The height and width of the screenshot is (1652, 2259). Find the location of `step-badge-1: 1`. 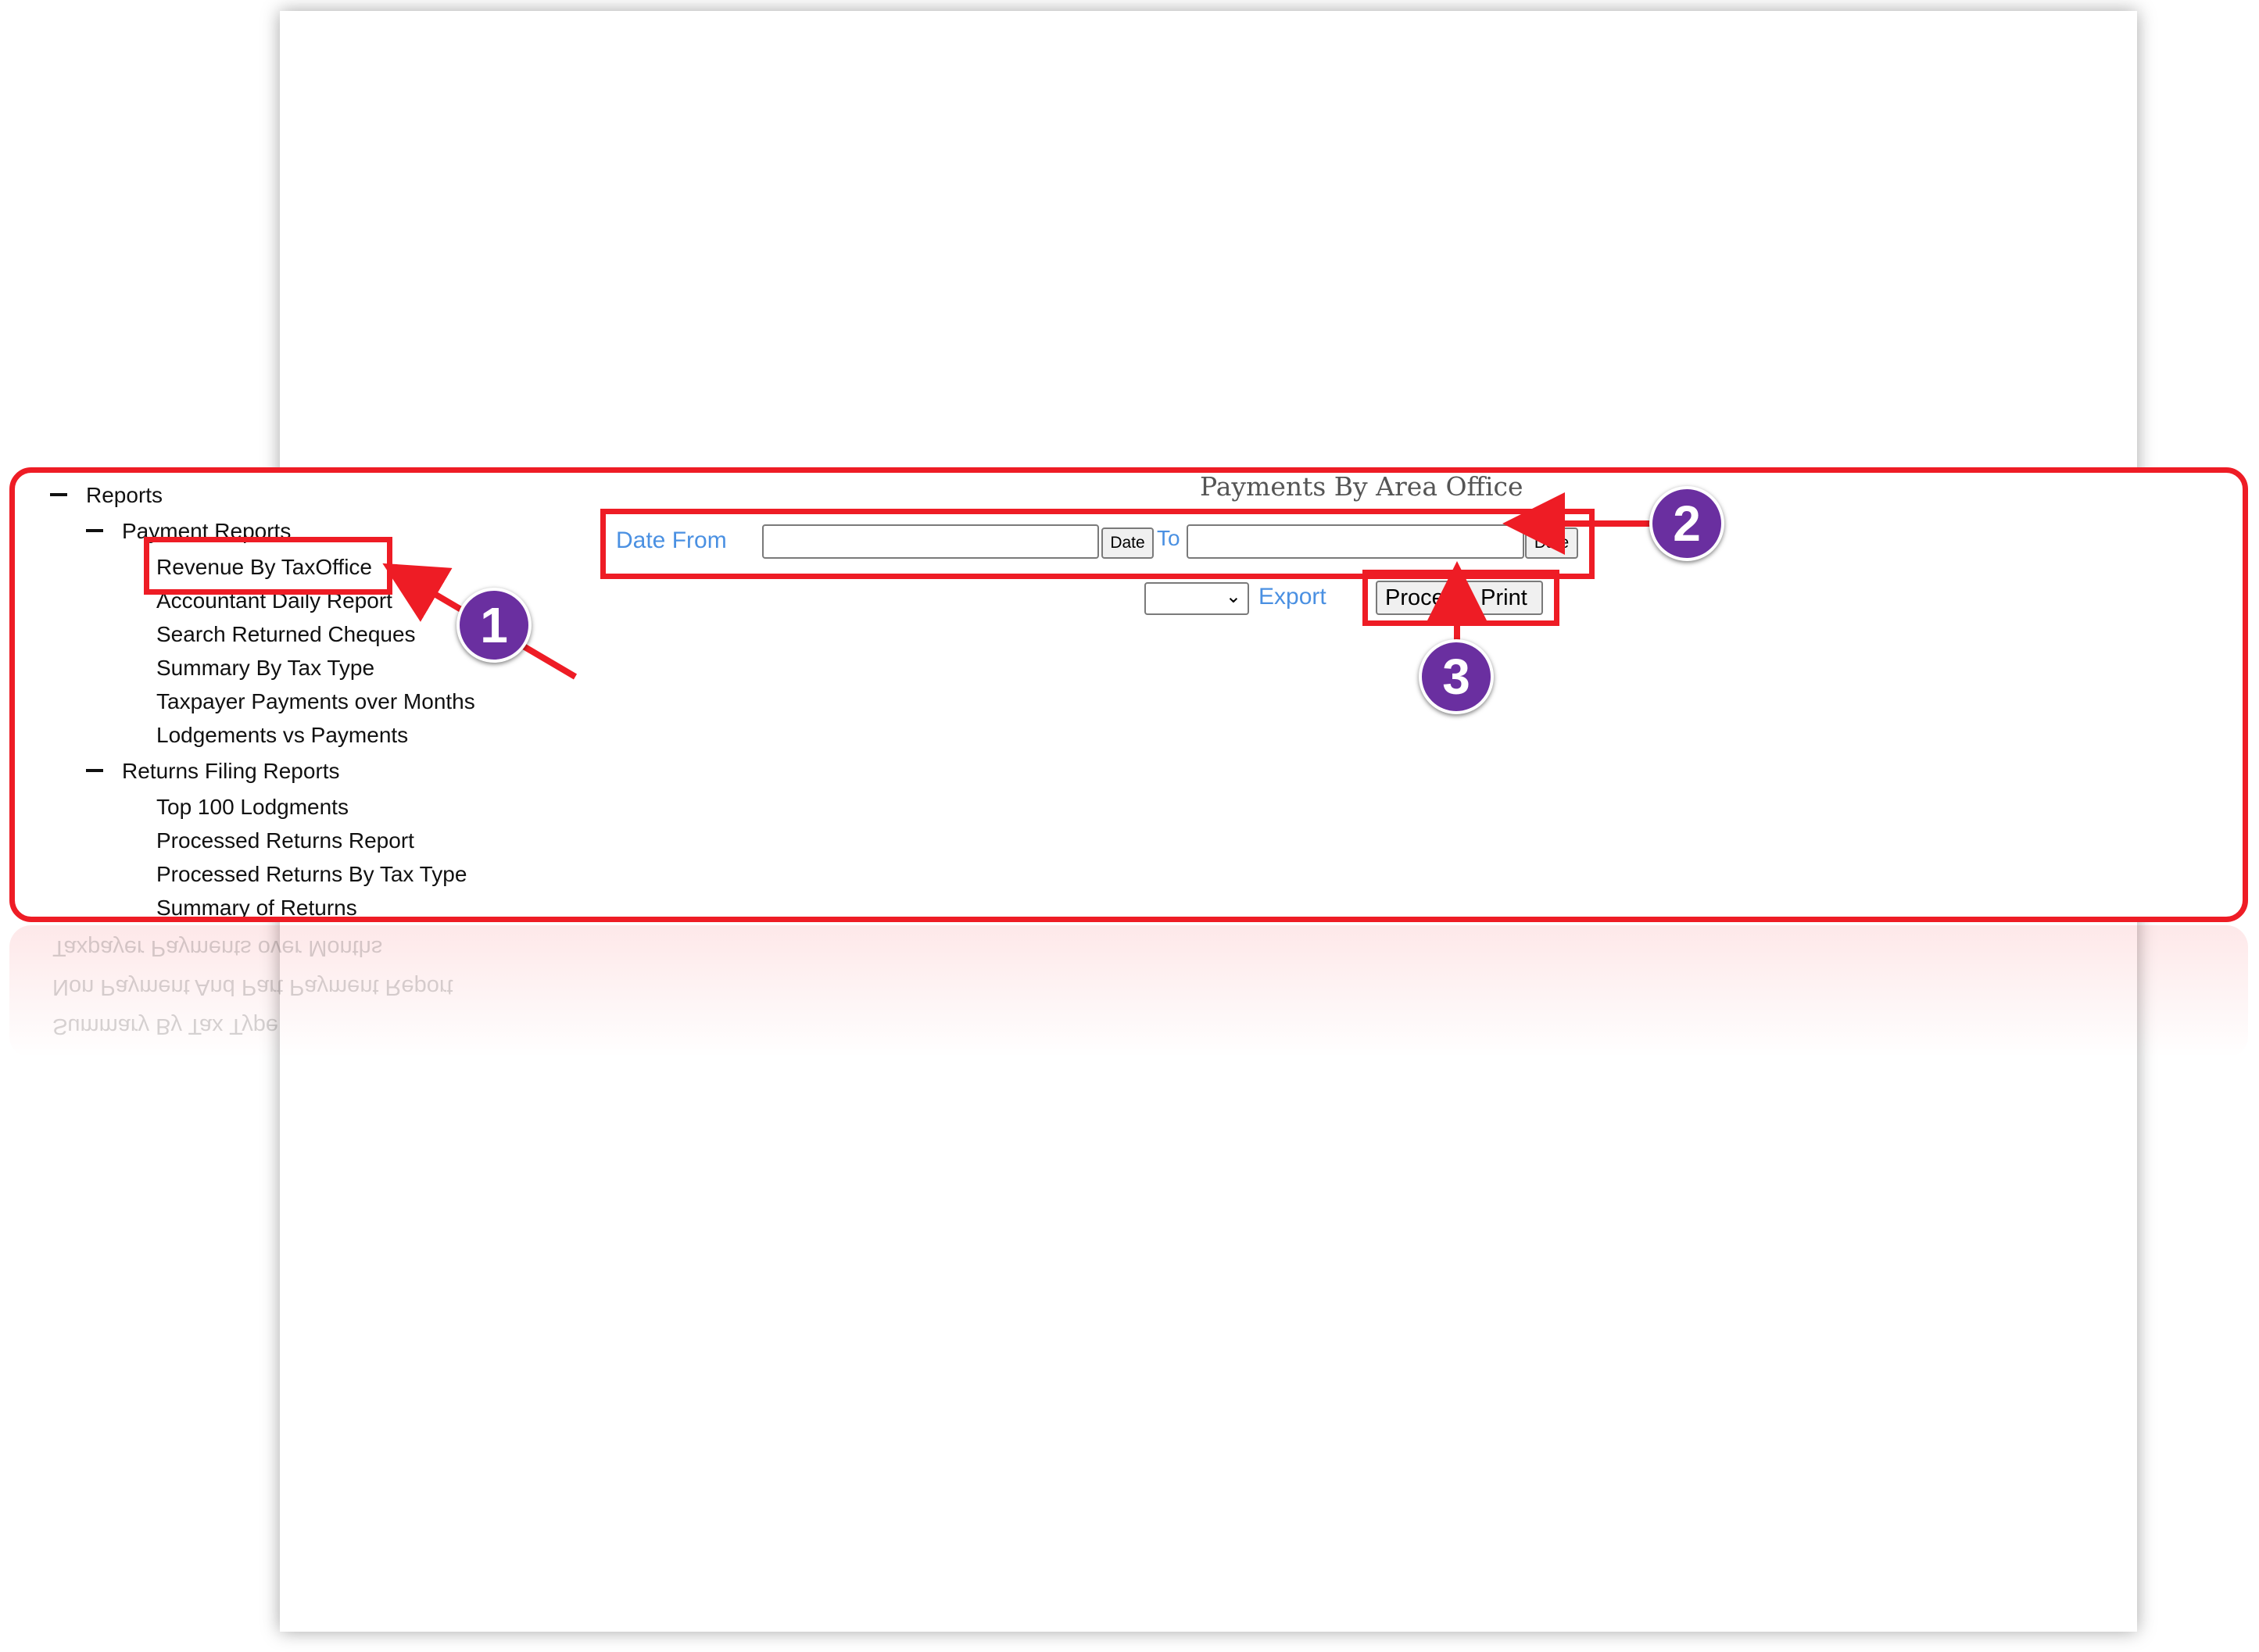

step-badge-1: 1 is located at coordinates (494, 625).